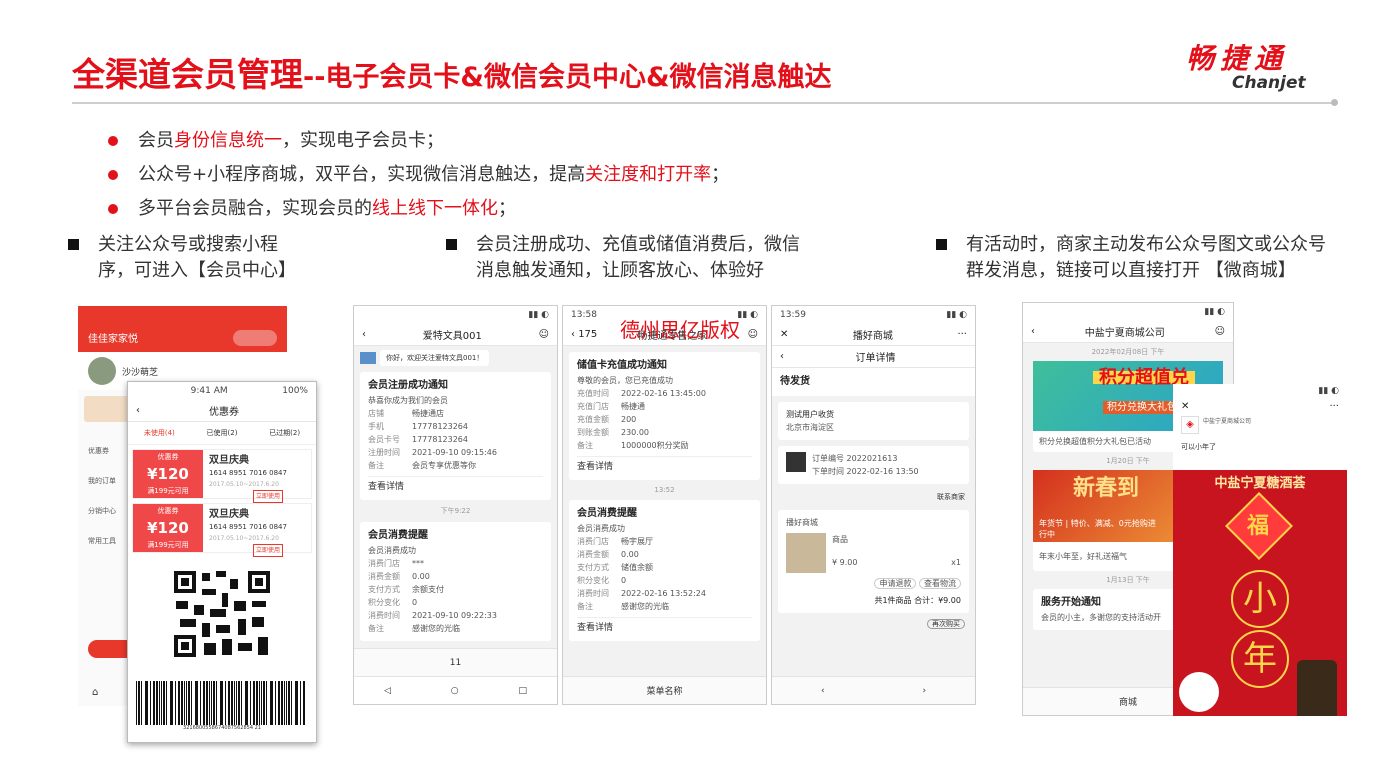 The image size is (1386, 780). What do you see at coordinates (1128, 352) in the screenshot?
I see `chat-timestamp: 2022年02月08日 下午` at bounding box center [1128, 352].